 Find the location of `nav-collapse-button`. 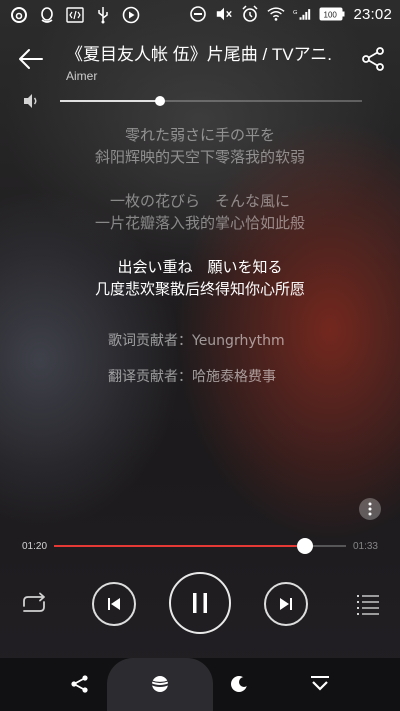

nav-collapse-button is located at coordinates (320, 684).